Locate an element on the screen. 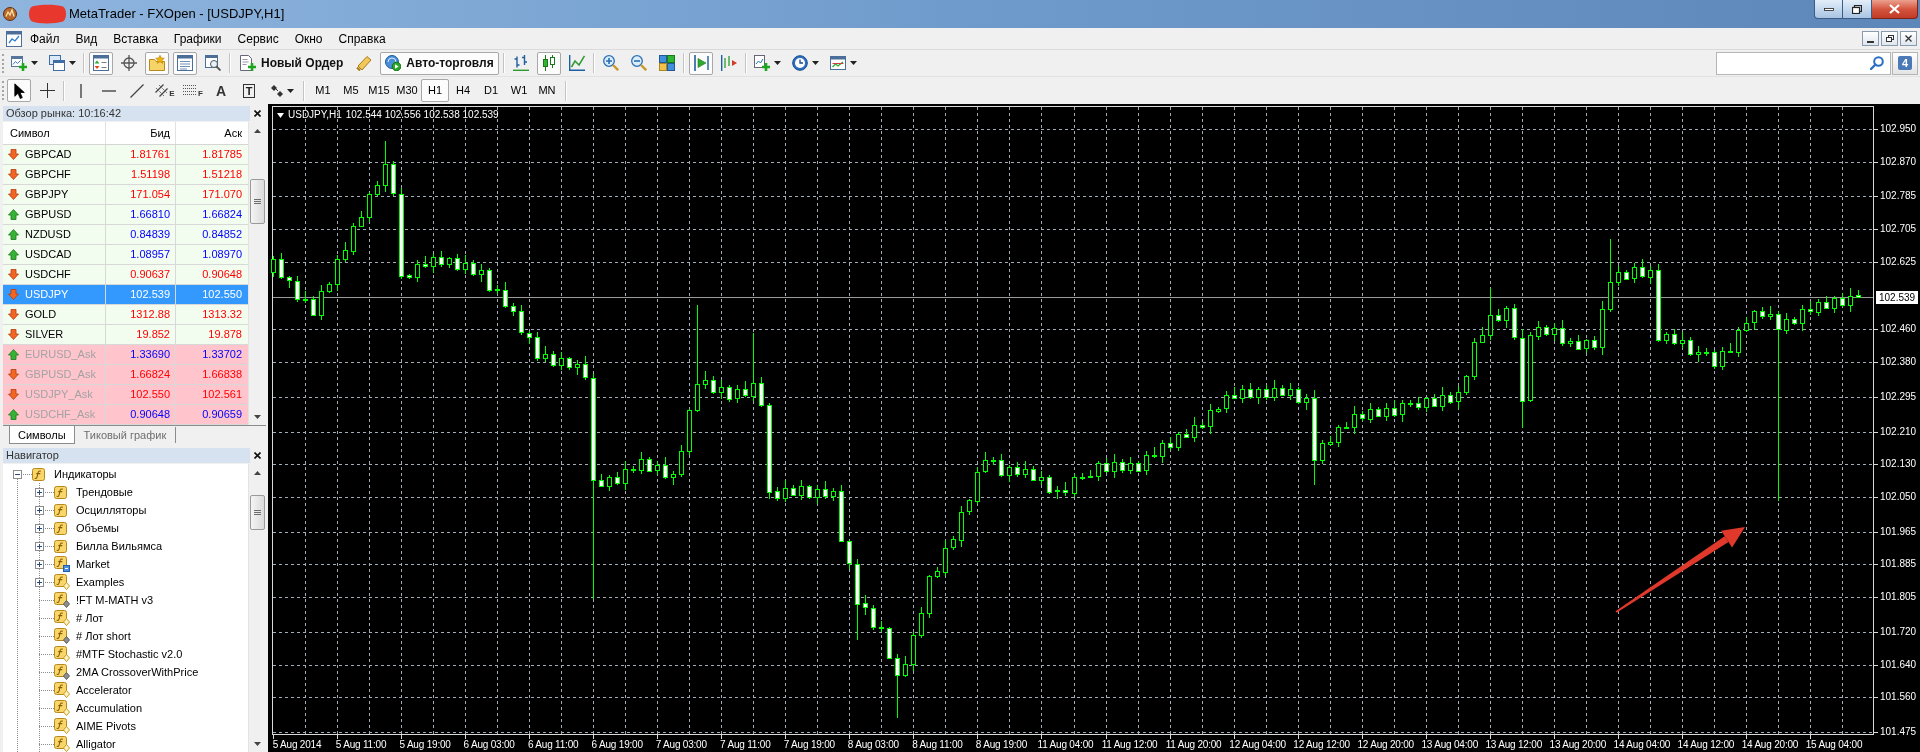 This screenshot has height=752, width=1920. navigator-item: 2MA CrossoverWithPrice is located at coordinates (137, 672).